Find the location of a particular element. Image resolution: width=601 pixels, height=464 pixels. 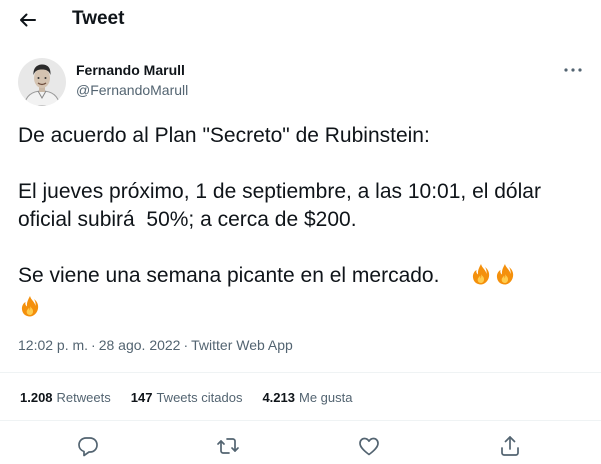

profile-photo is located at coordinates (42, 82).